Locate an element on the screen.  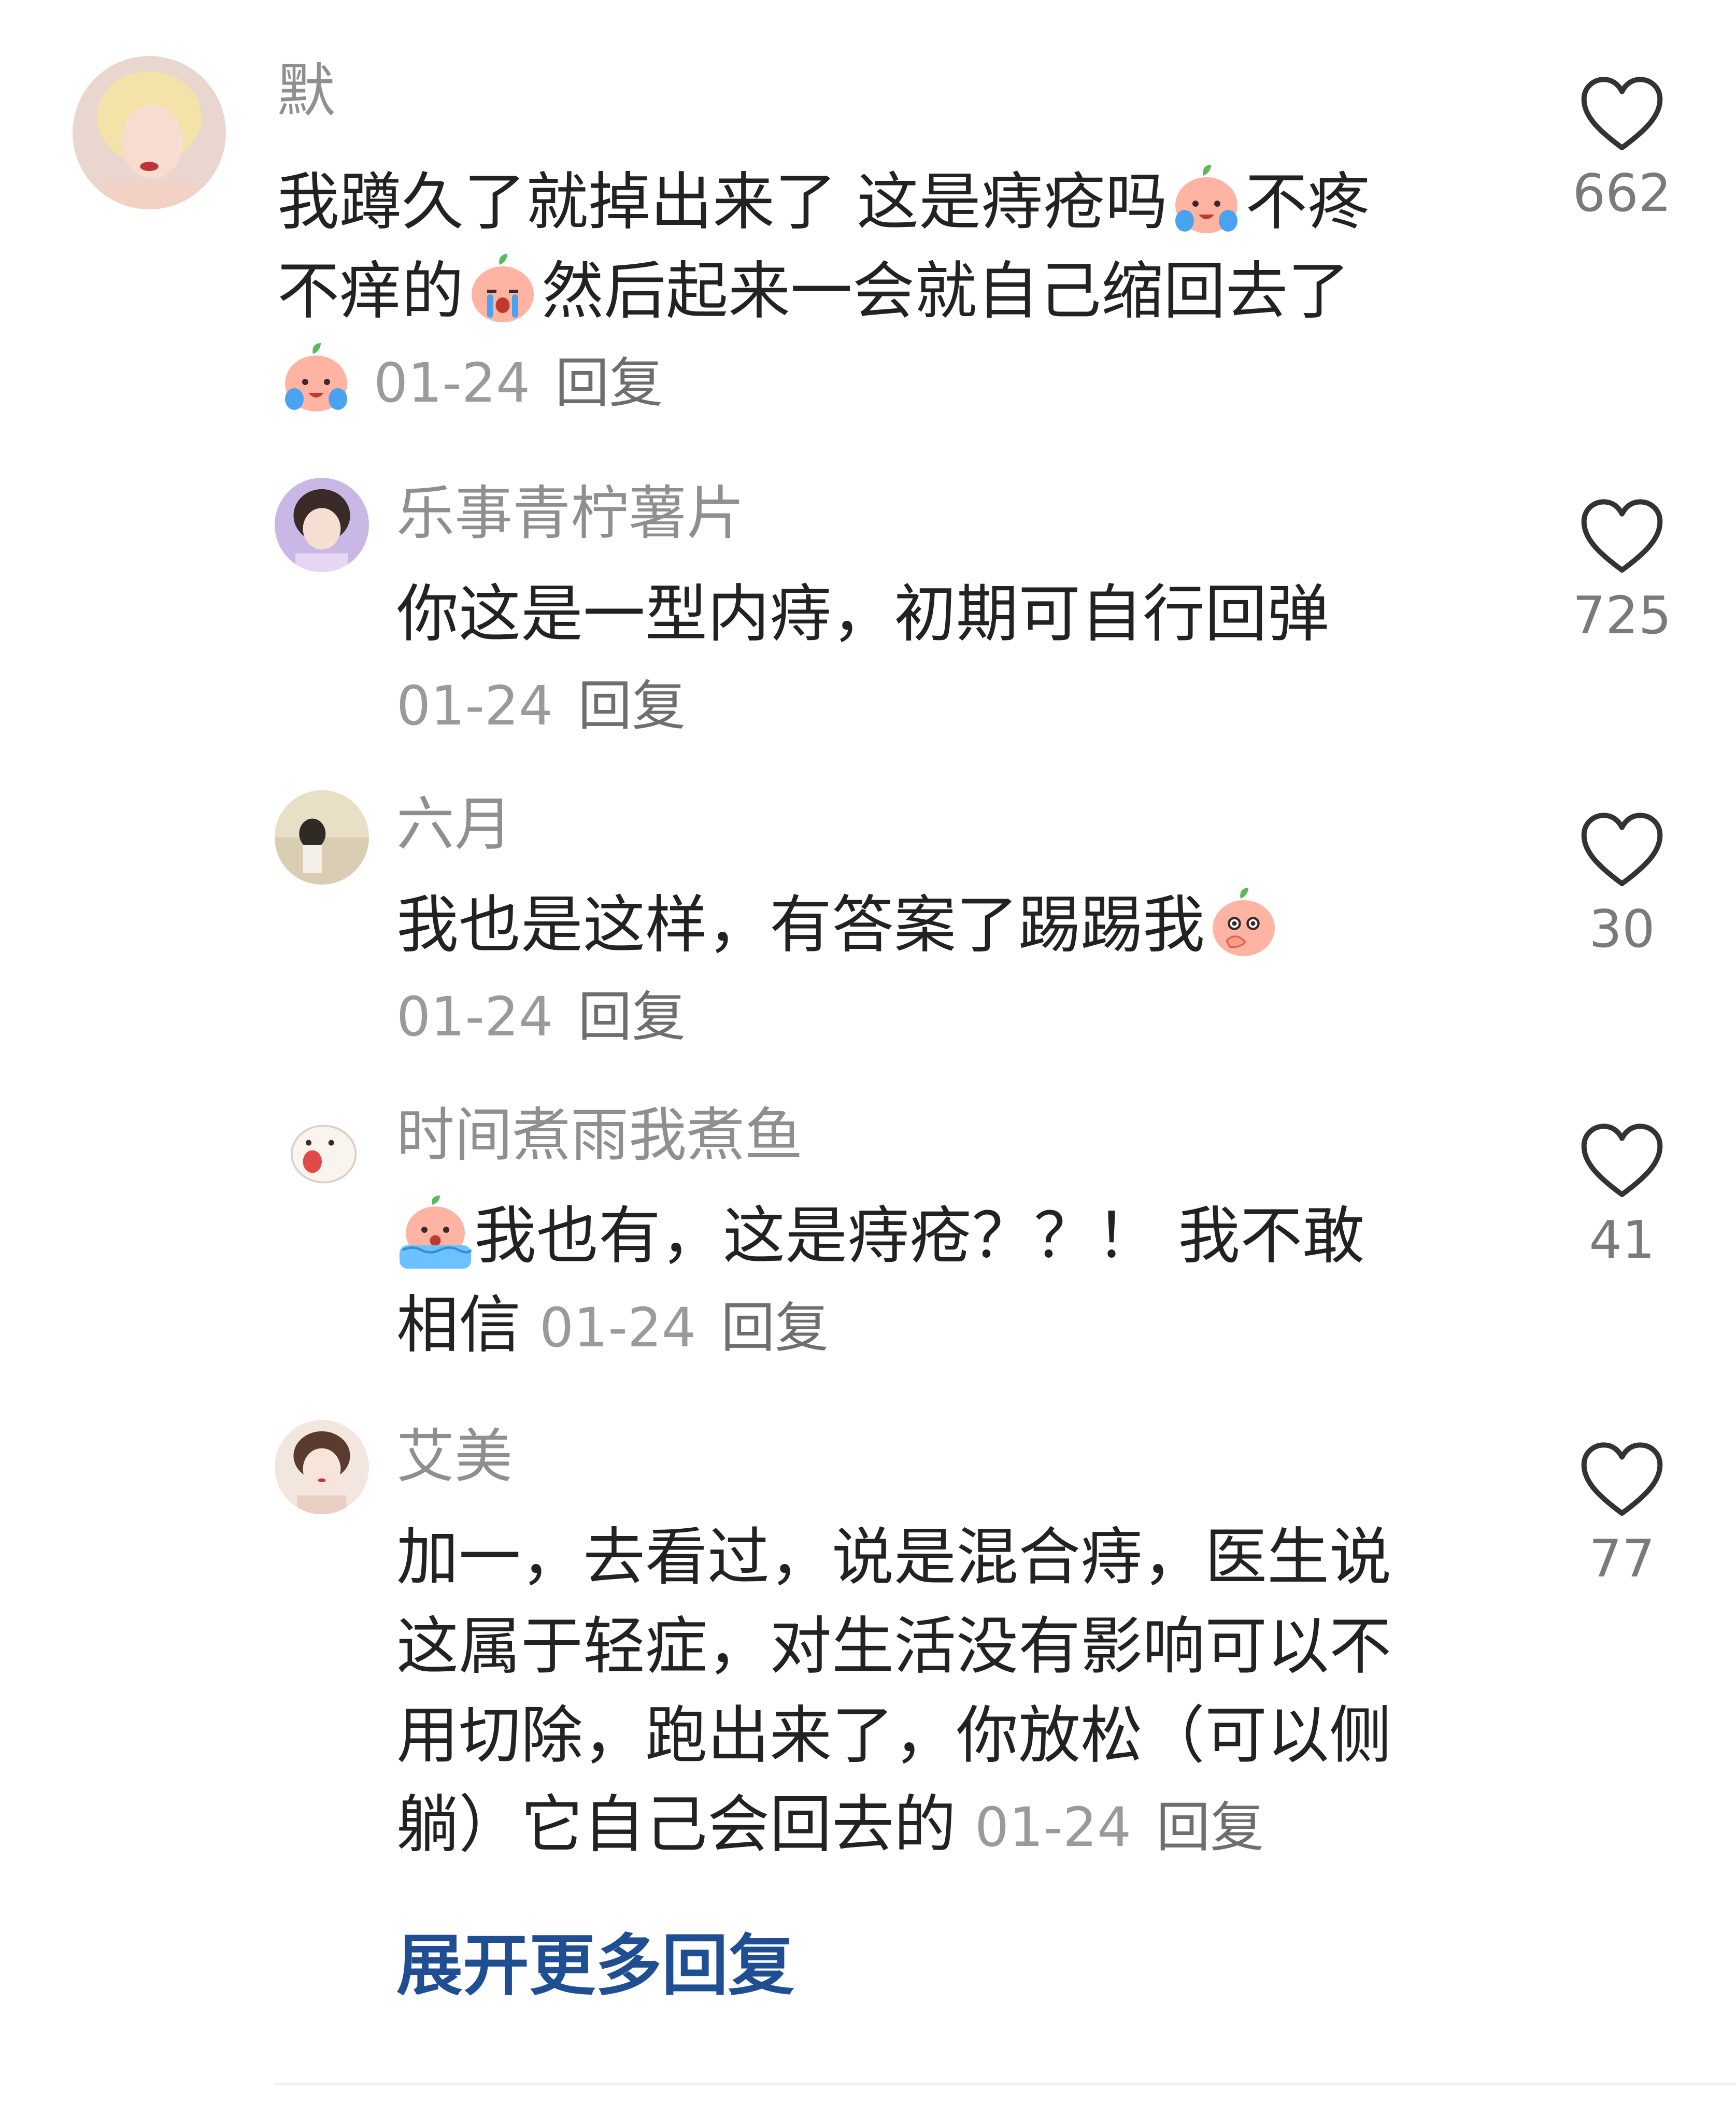
like-count: 41 is located at coordinates (1622, 1240).